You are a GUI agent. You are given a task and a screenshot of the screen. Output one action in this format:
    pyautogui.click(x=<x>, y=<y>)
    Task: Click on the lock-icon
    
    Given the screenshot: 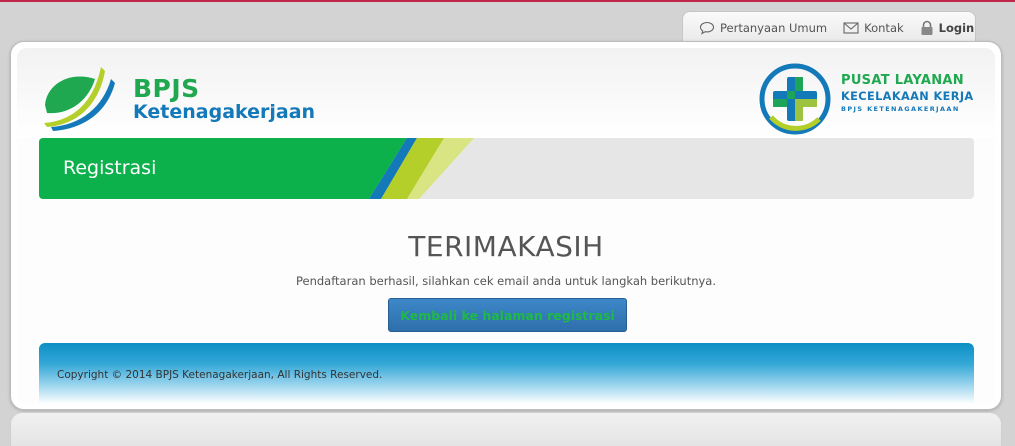 What is the action you would take?
    pyautogui.click(x=927, y=27)
    